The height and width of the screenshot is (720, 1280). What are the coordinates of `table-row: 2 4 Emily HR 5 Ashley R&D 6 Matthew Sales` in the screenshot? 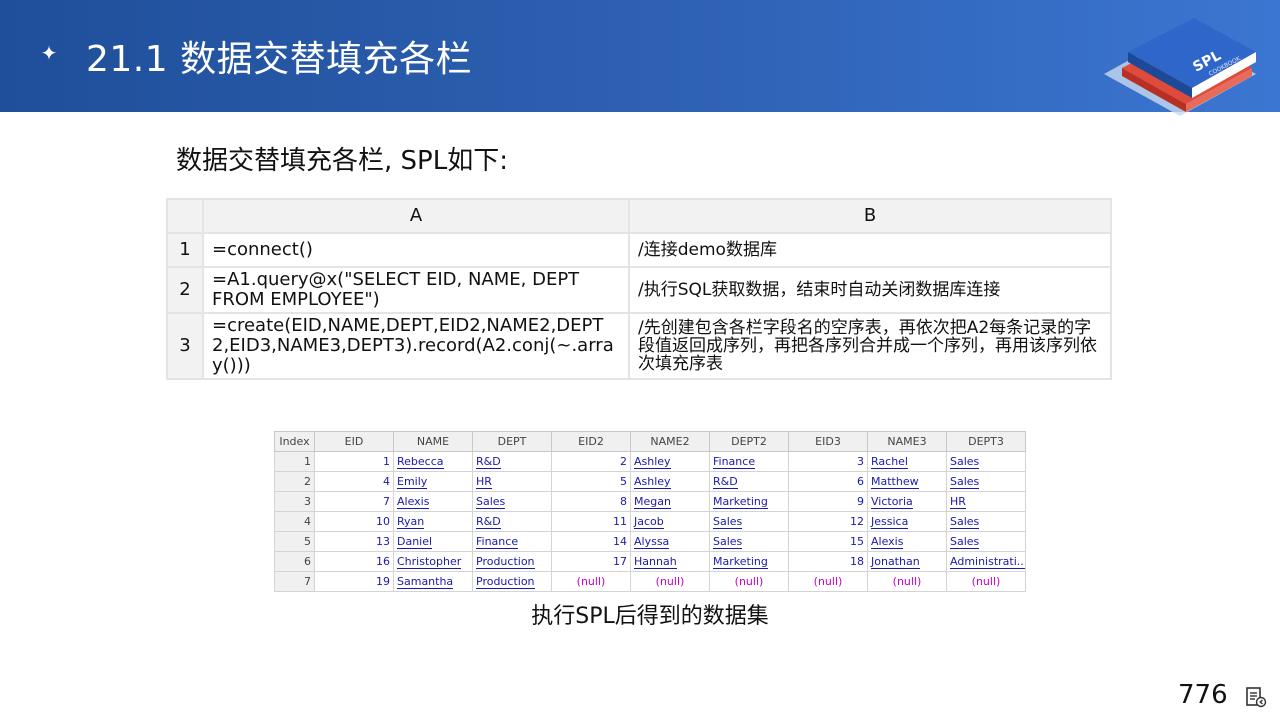 It's located at (650, 481).